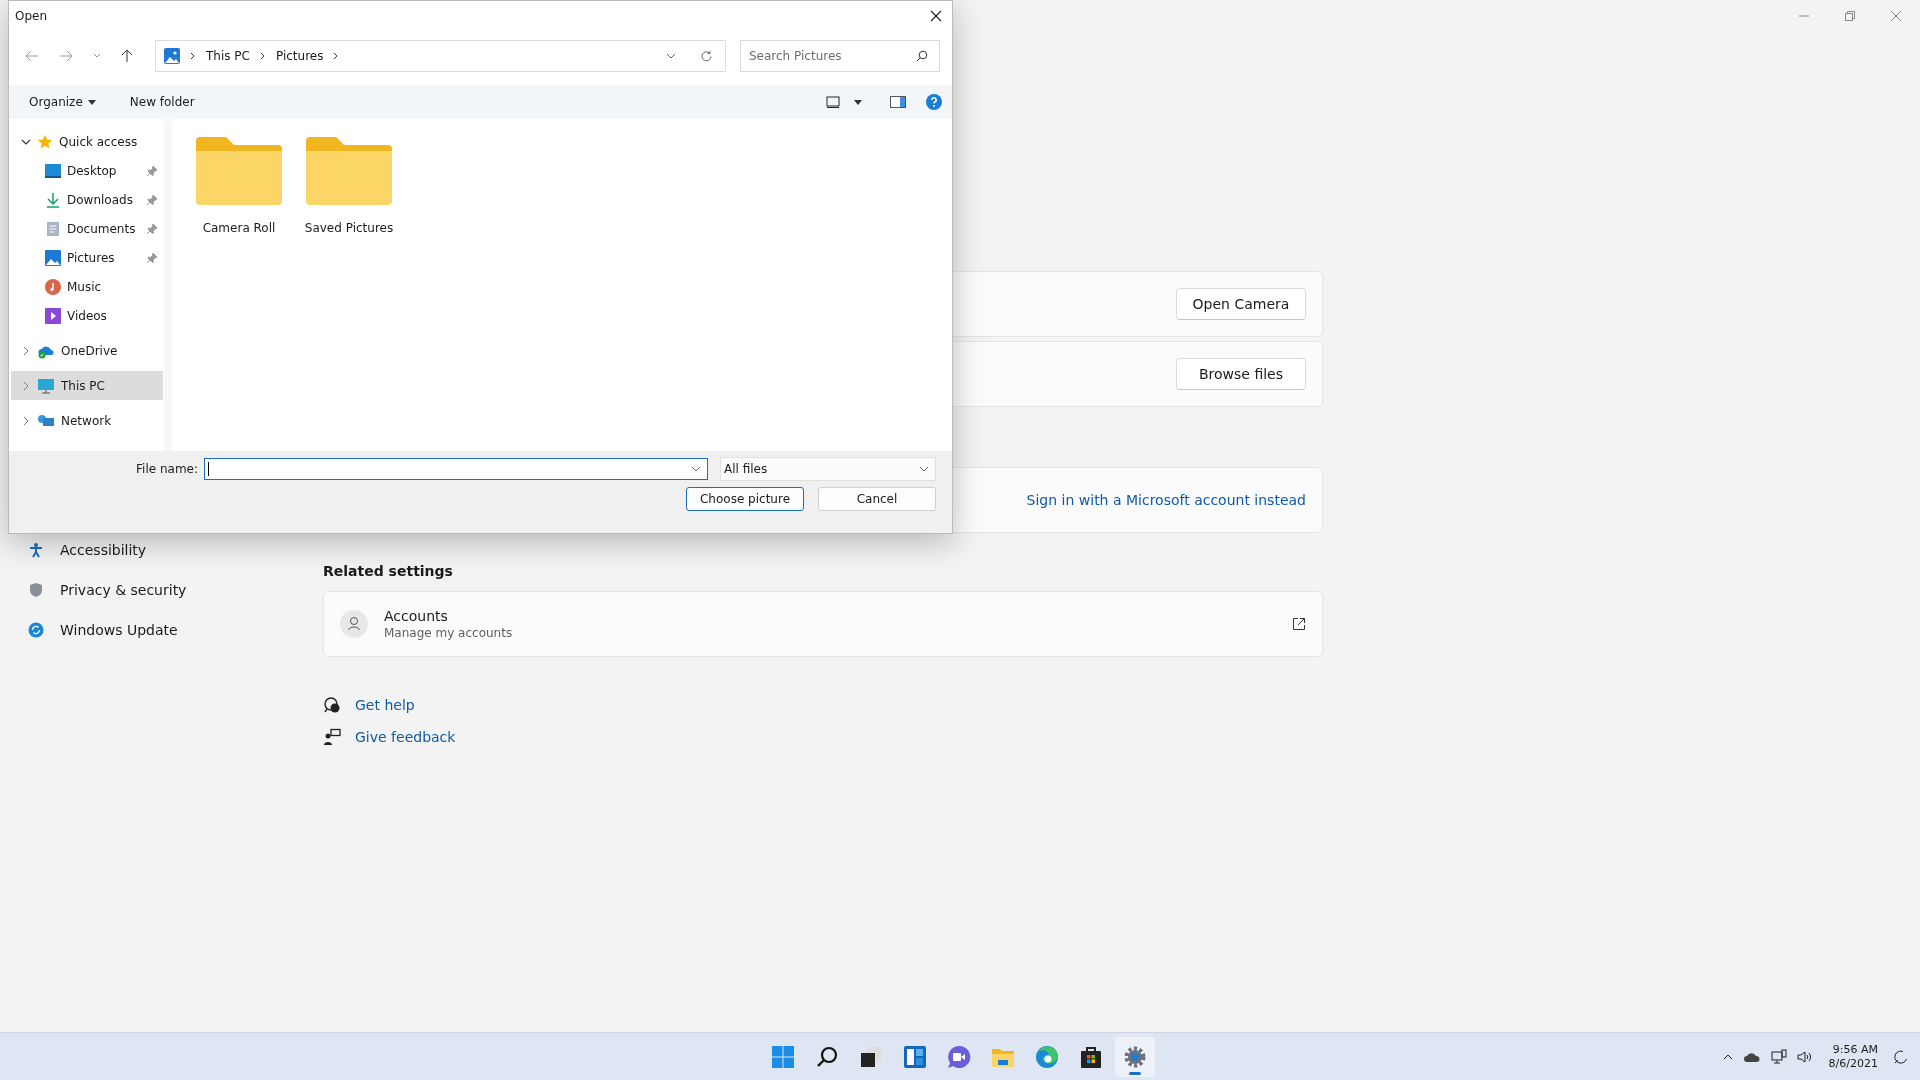 This screenshot has width=1920, height=1080. I want to click on cloud-icon, so click(1751, 1056).